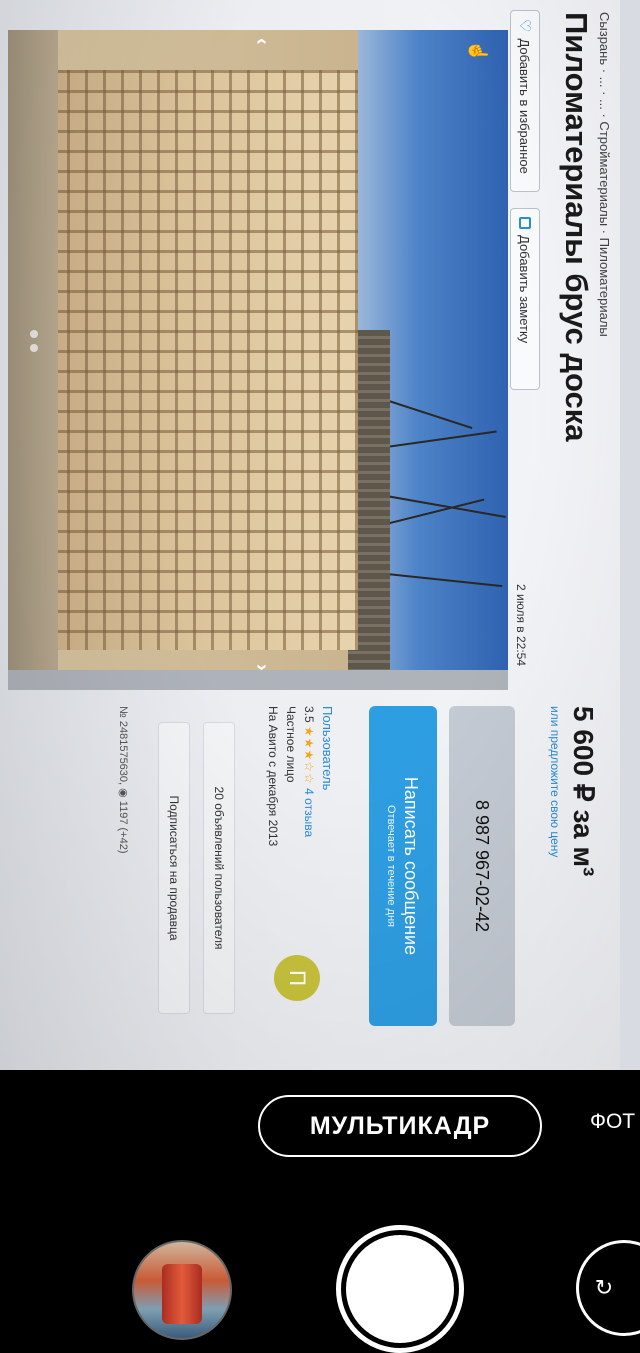 The width and height of the screenshot is (640, 1353). I want to click on add-favorite-button: ♡ Добавить в избранное, so click(525, 101).